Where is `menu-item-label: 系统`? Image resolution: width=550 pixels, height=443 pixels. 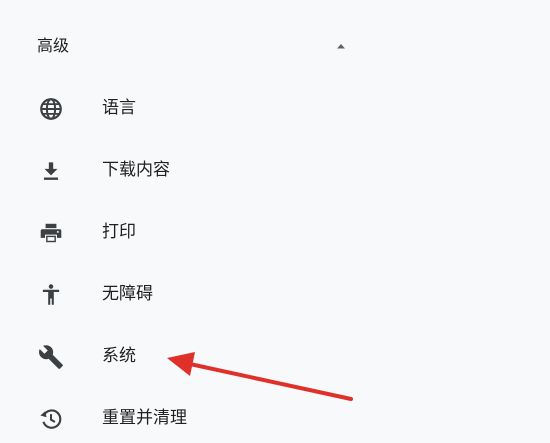
menu-item-label: 系统 is located at coordinates (119, 356).